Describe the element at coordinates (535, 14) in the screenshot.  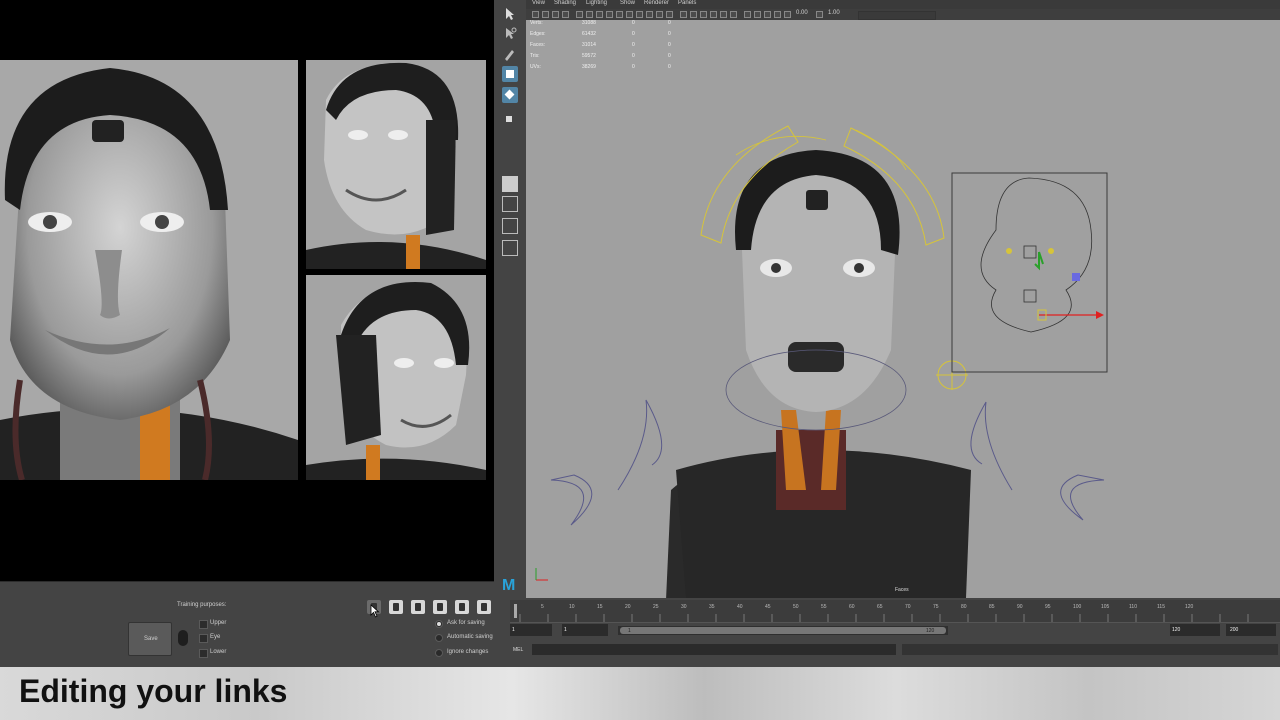
I see `camera-icon` at that location.